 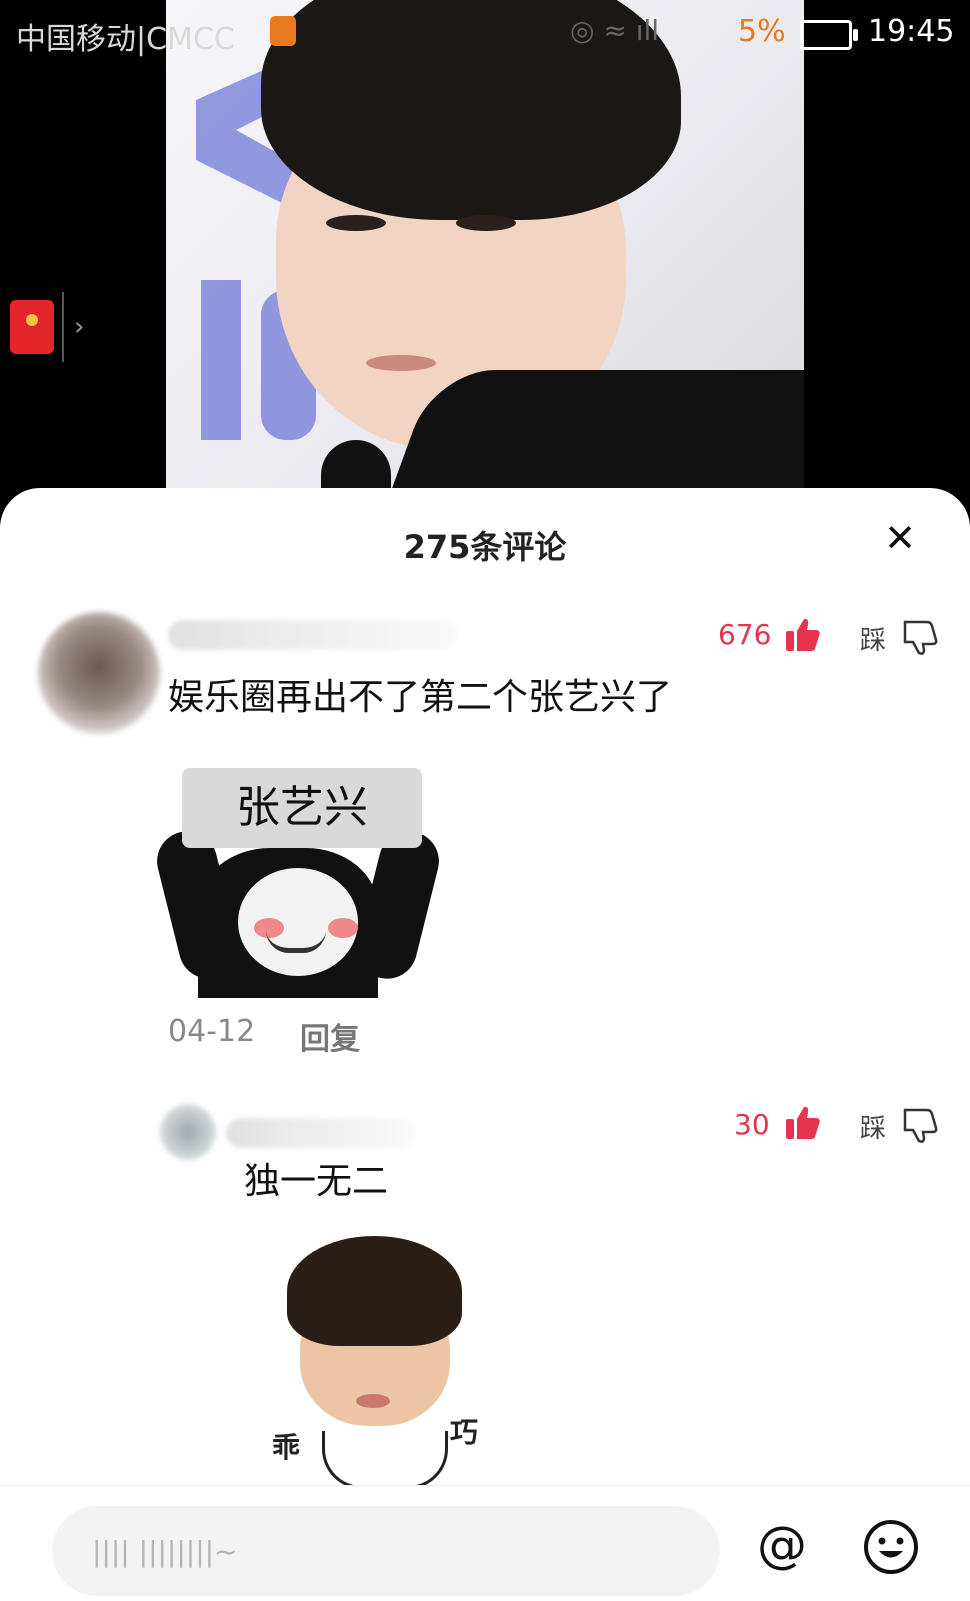 I want to click on battery-icon, so click(x=829, y=35).